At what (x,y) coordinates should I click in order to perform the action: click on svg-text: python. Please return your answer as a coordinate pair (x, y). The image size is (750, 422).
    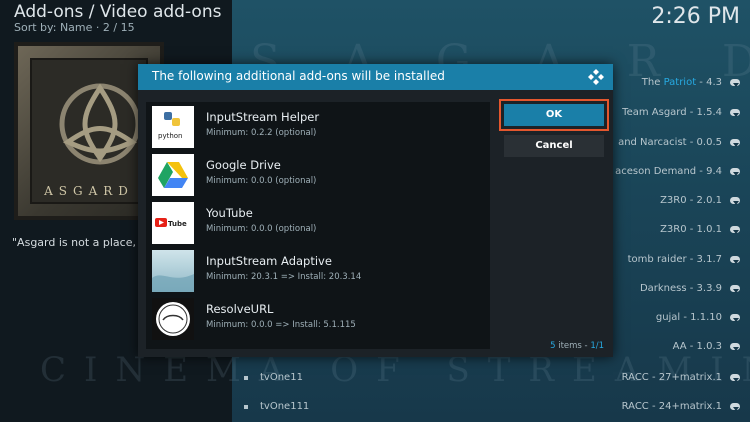
    Looking at the image, I should click on (170, 136).